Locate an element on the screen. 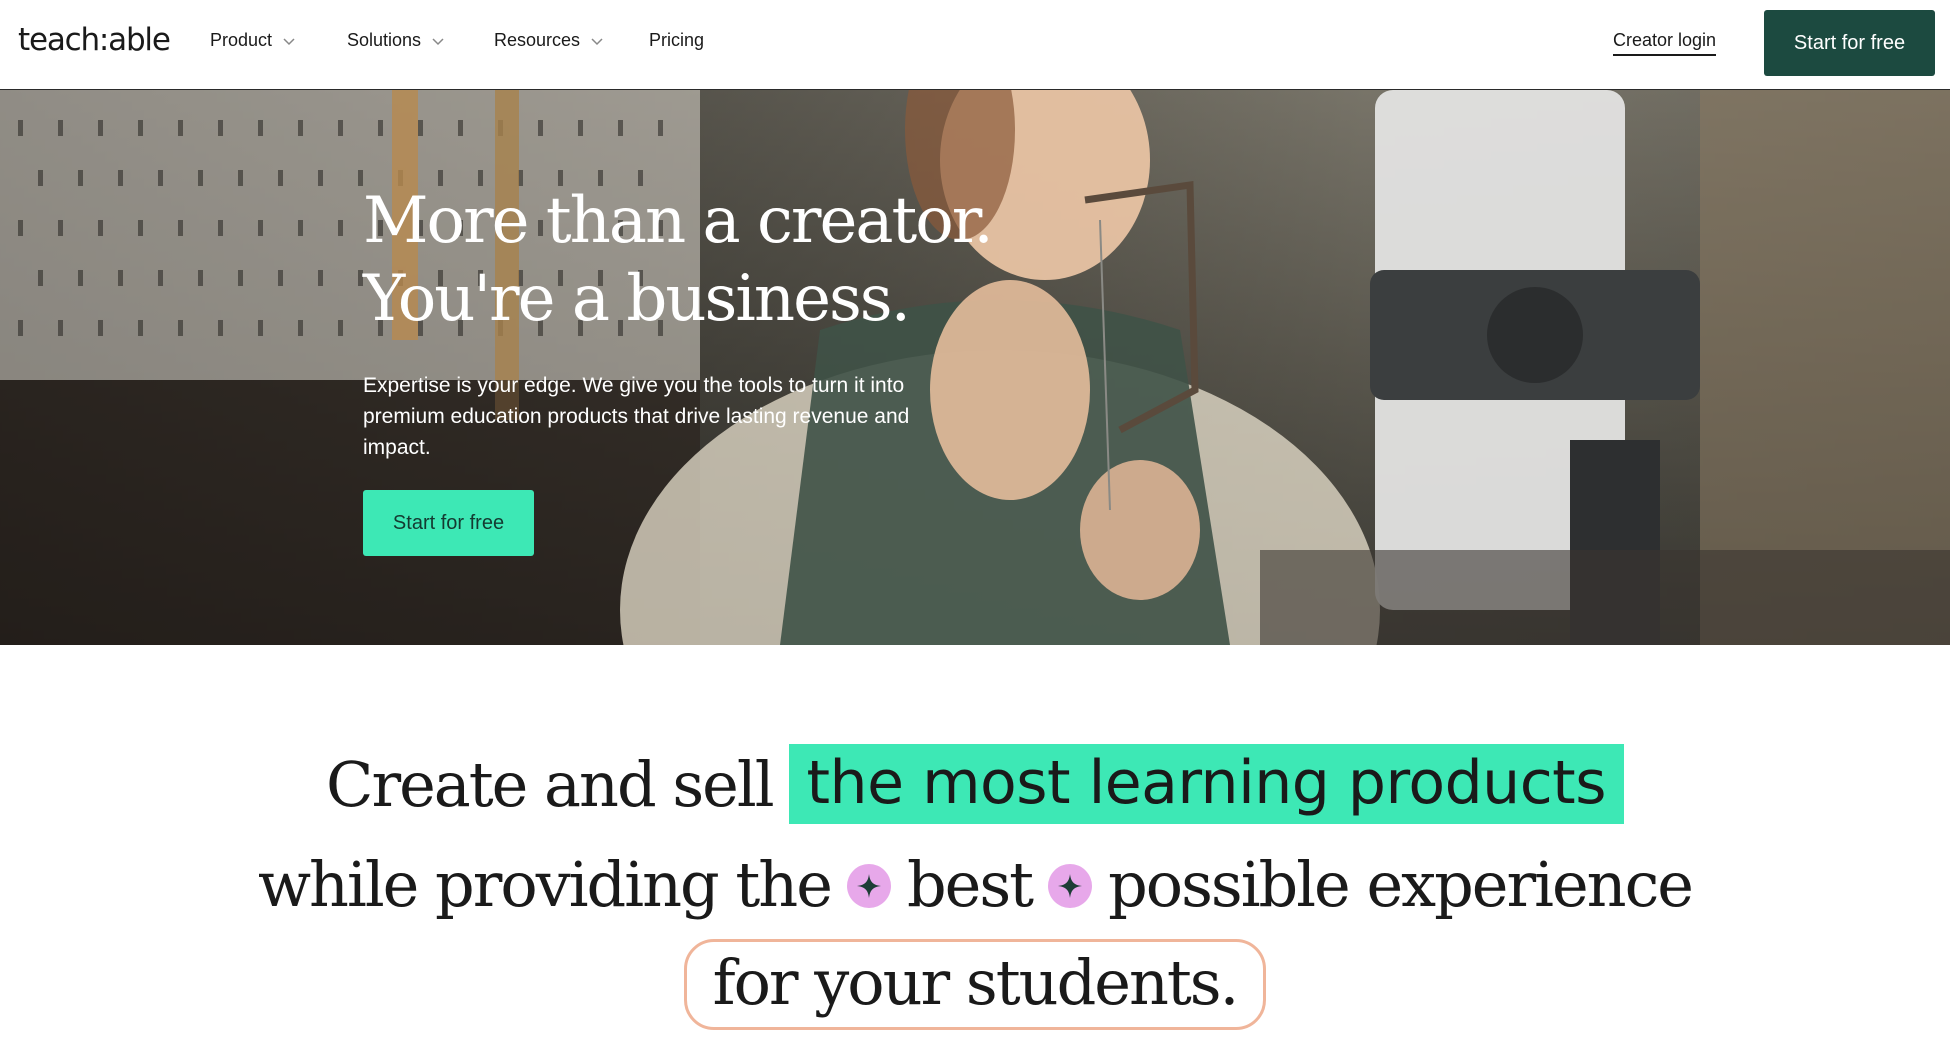 This screenshot has width=1950, height=1050. headline-pill: for your students. is located at coordinates (975, 984).